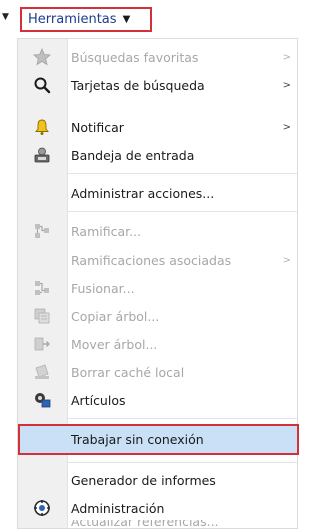  I want to click on menu-item-busquedas-favoritas: Búsquedas favoritas >, so click(158, 57).